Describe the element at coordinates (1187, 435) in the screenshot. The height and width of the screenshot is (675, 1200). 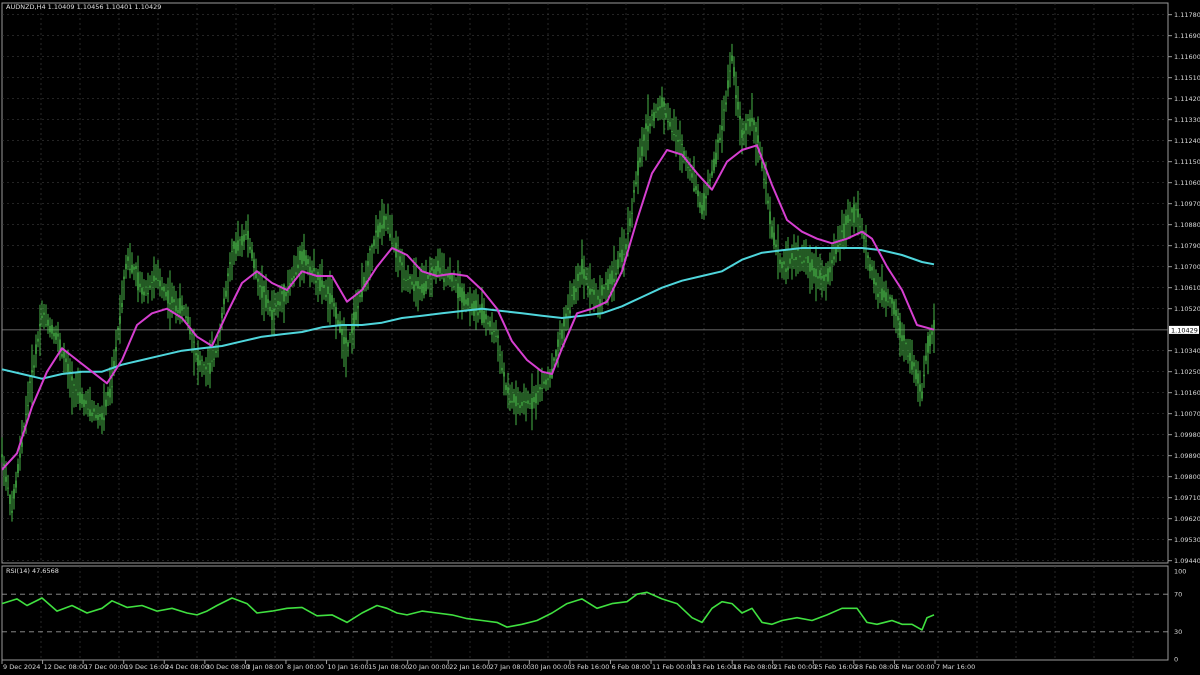
I see `price-tick-label: 1.09980` at that location.